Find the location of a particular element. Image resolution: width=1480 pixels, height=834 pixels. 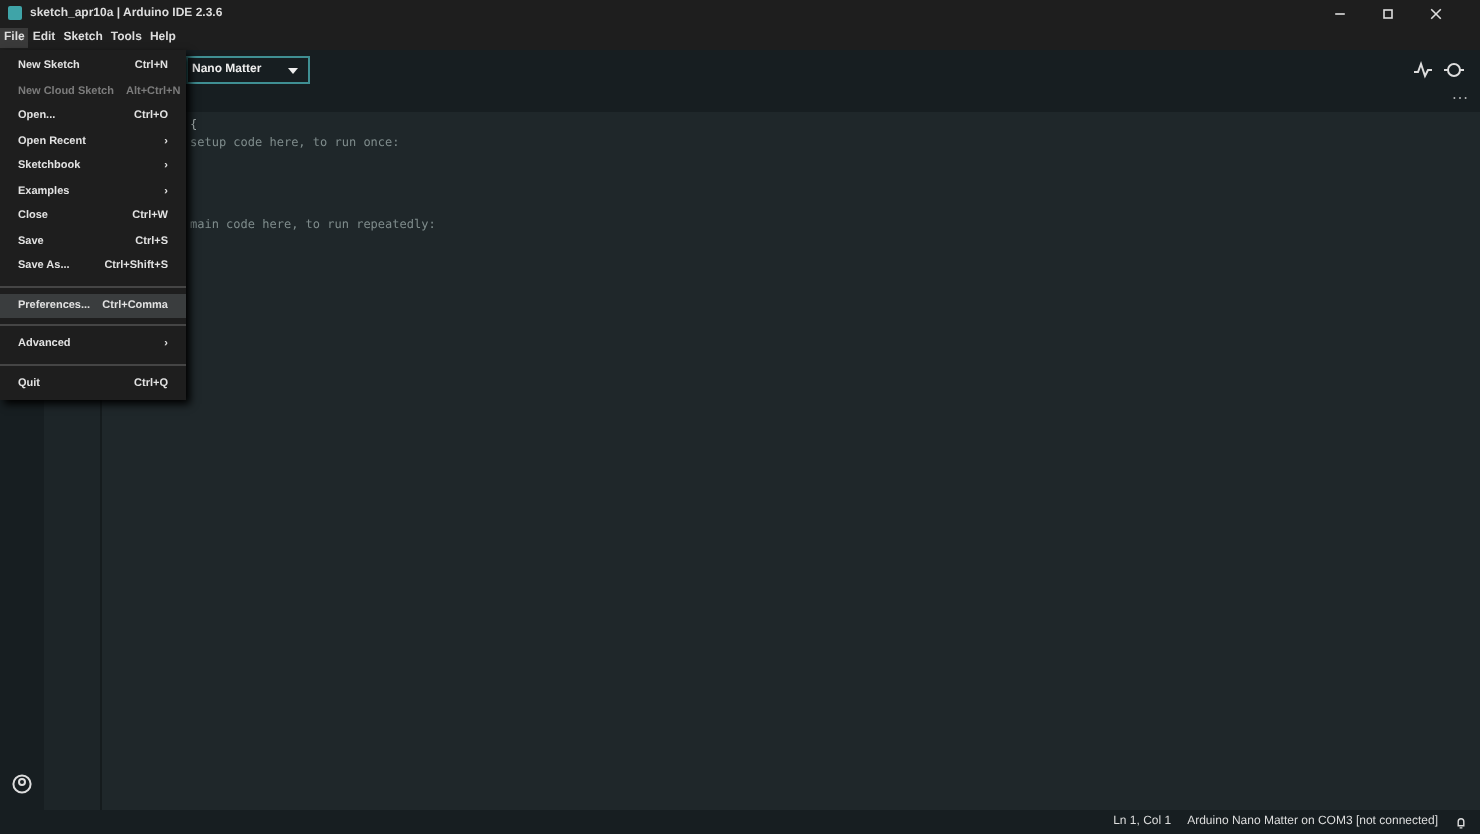

serial-monitor-icon is located at coordinates (1454, 70).